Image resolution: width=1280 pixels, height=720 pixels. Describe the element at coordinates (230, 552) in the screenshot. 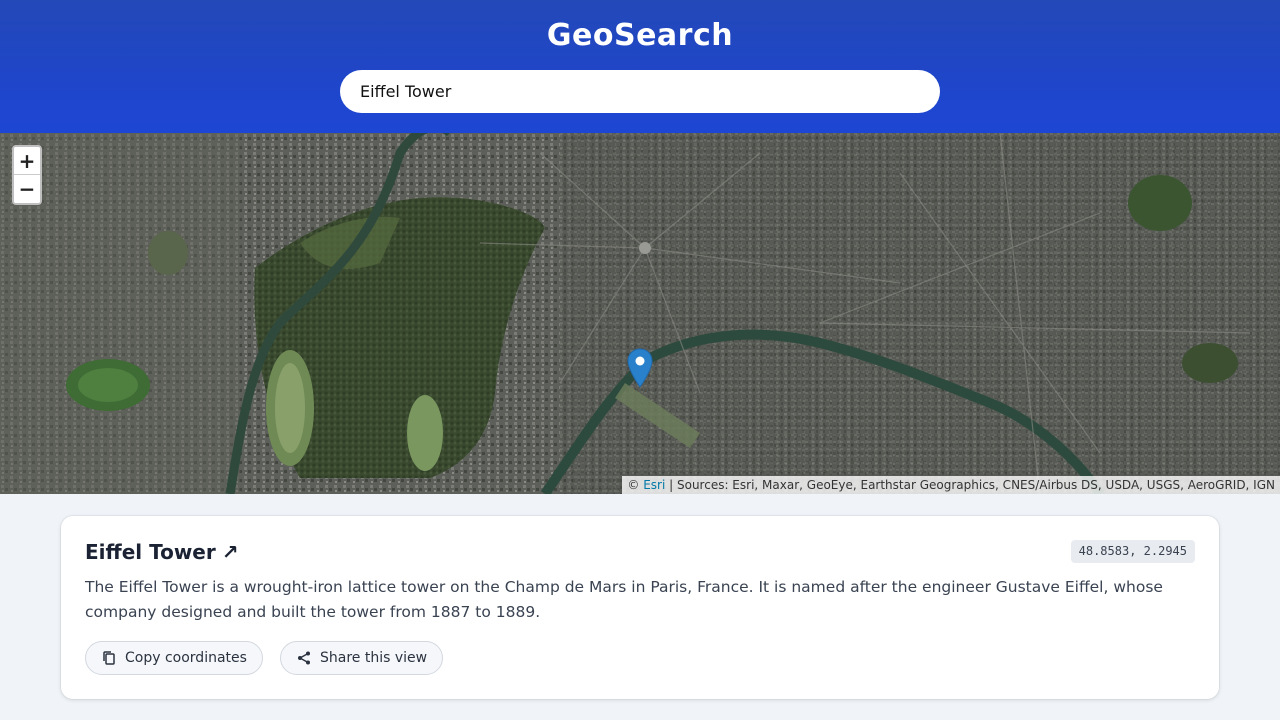

I see `external-link-icon: ↗` at that location.